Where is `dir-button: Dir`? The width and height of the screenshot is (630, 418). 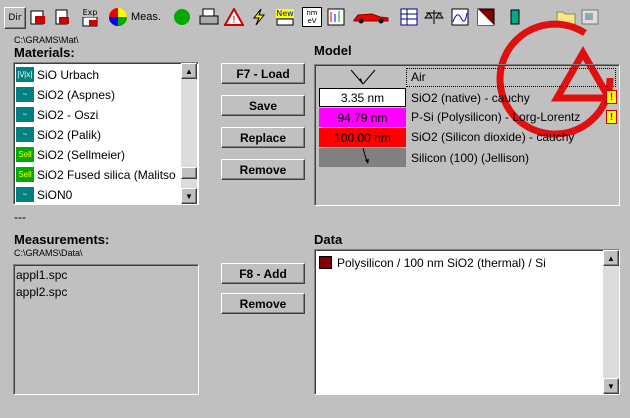 dir-button: Dir is located at coordinates (15, 18).